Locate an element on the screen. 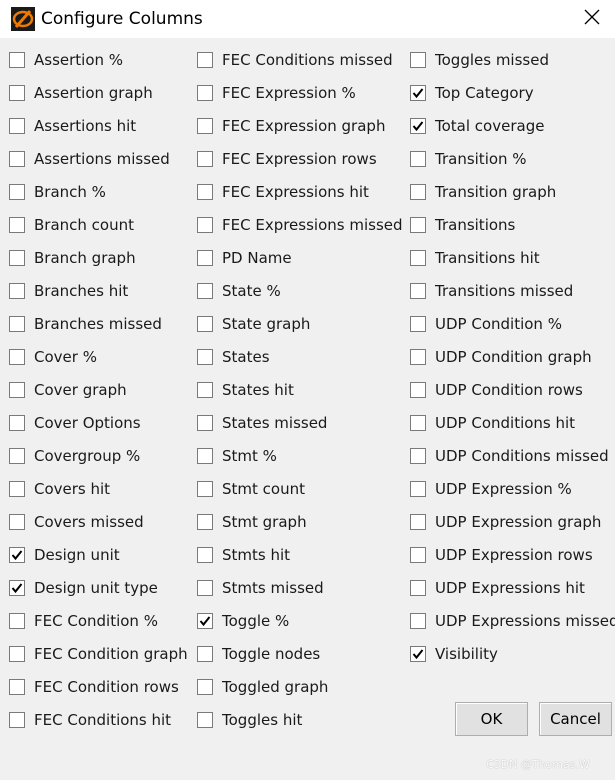 The image size is (615, 780). column-option: UDP Expression graph is located at coordinates (505, 522).